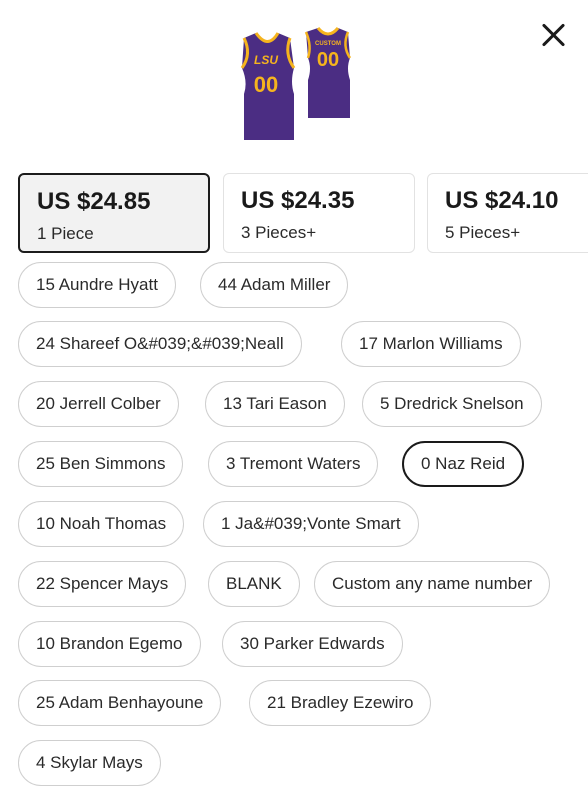 The width and height of the screenshot is (588, 800). I want to click on option-chip: 30 Parker Edwards, so click(312, 644).